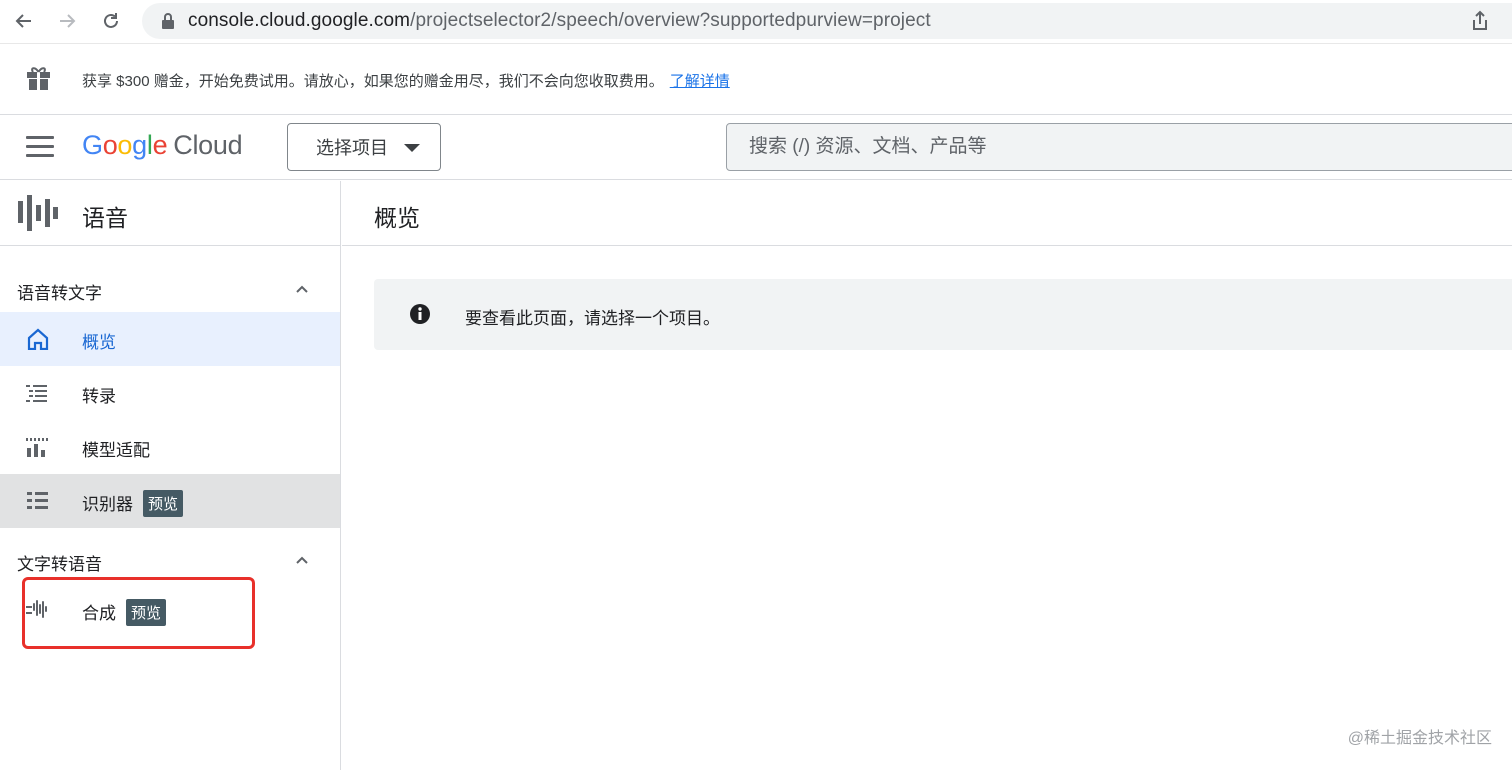 This screenshot has width=1512, height=770. I want to click on sidebar-item-label: 概览, so click(99, 342).